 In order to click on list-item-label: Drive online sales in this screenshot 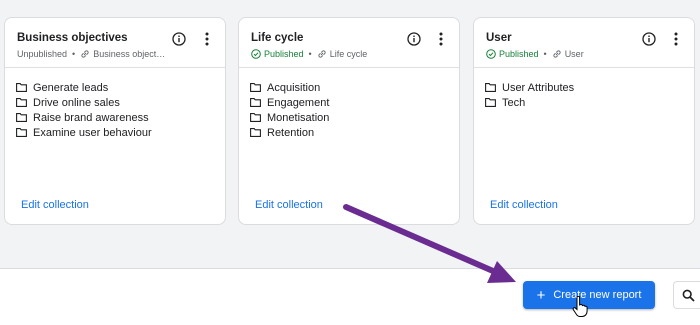, I will do `click(76, 102)`.